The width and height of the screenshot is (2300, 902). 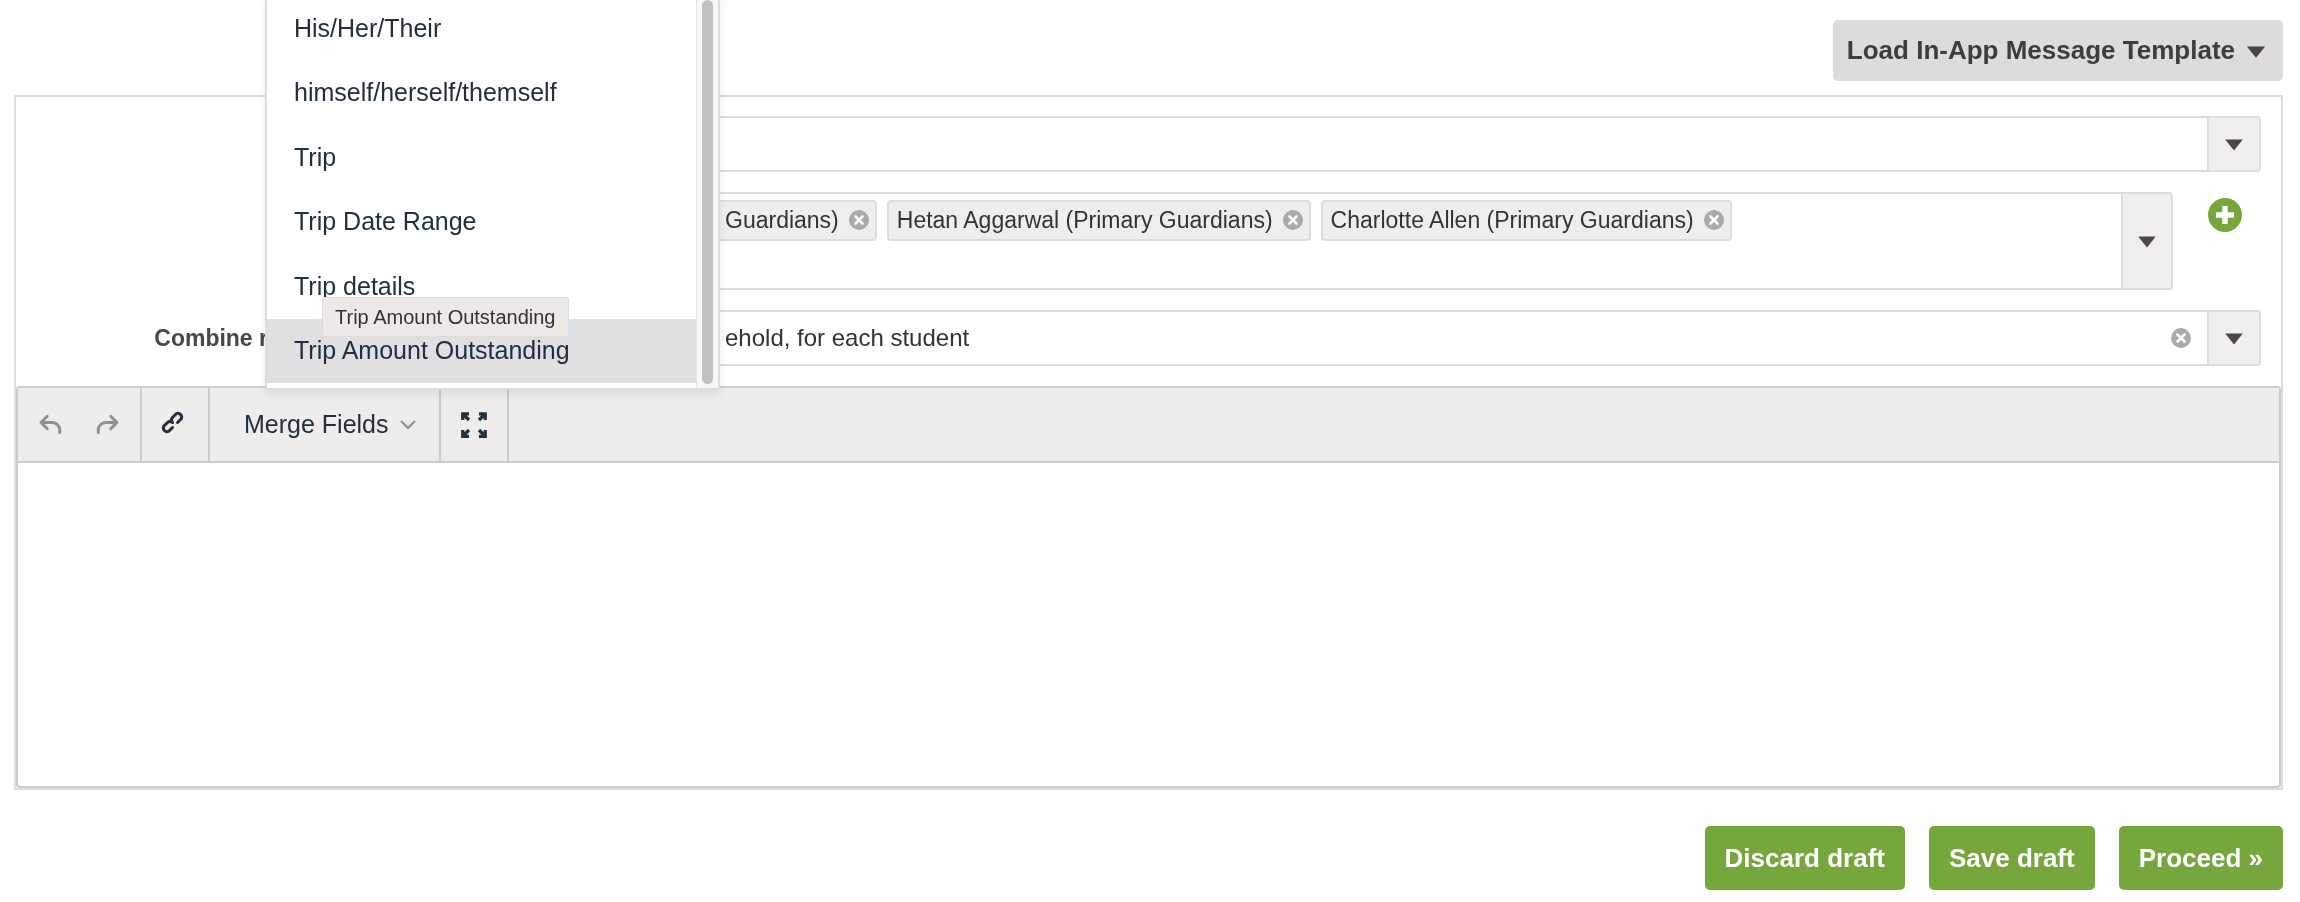 I want to click on add-icon, so click(x=2224, y=215).